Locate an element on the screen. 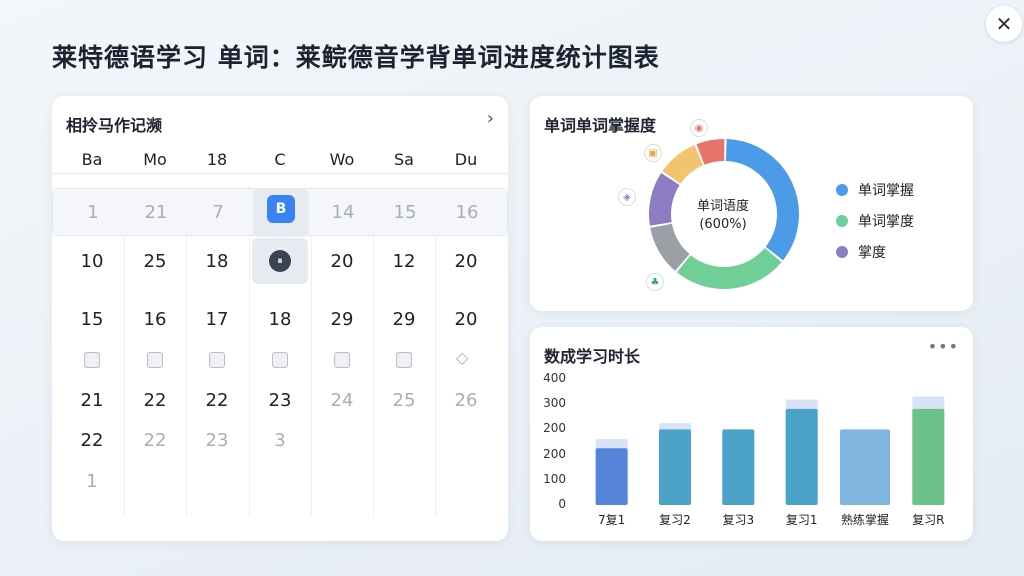 Image resolution: width=1024 pixels, height=576 pixels. calendar-checkbox-row: ◇ is located at coordinates (280, 360).